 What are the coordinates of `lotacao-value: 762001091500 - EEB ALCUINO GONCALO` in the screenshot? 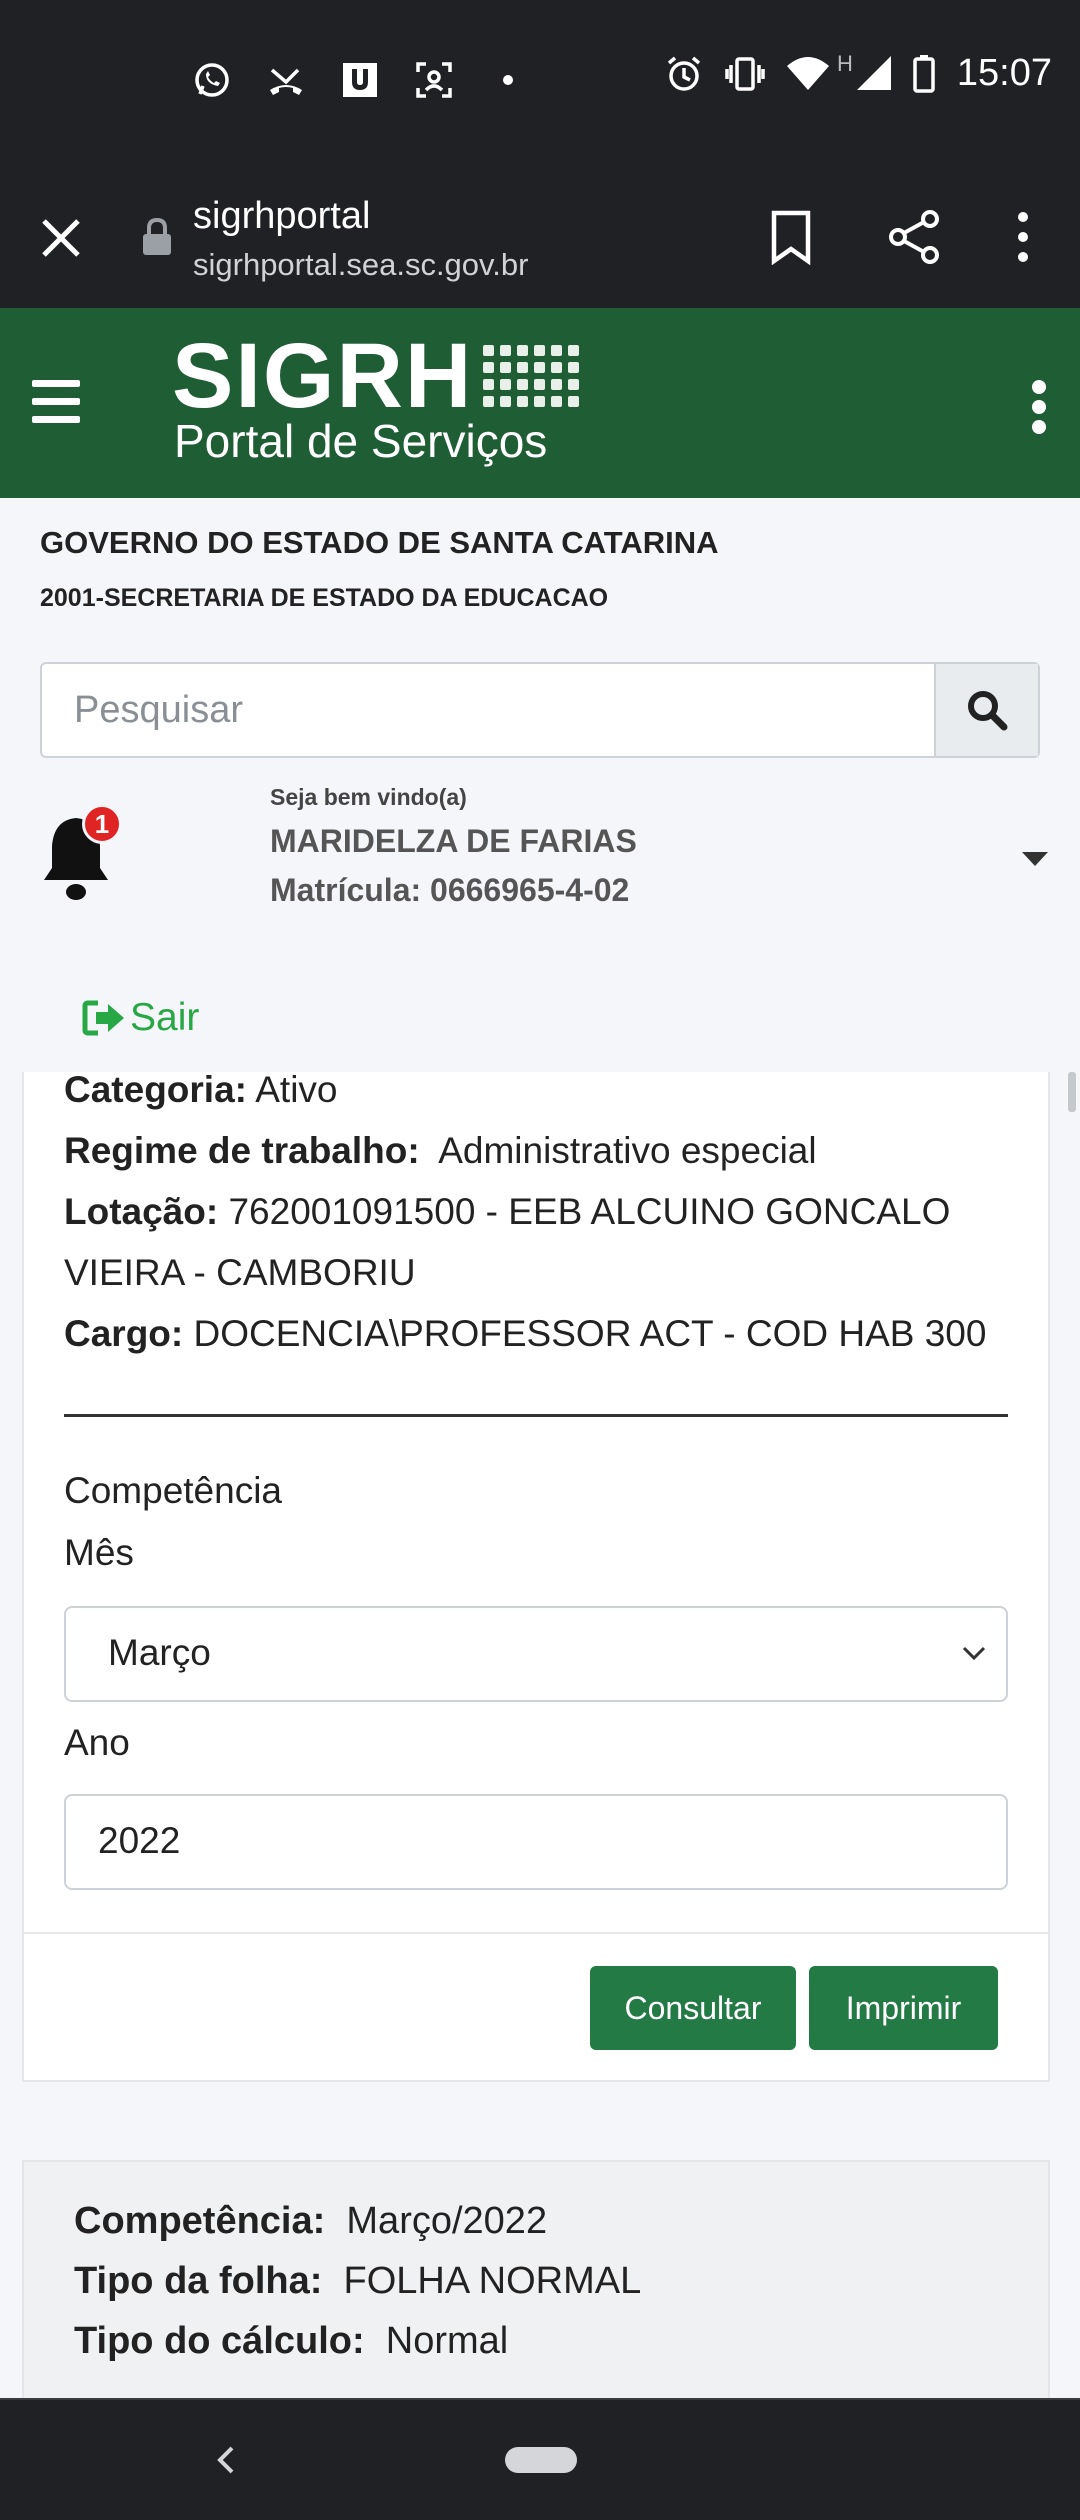 It's located at (589, 1211).